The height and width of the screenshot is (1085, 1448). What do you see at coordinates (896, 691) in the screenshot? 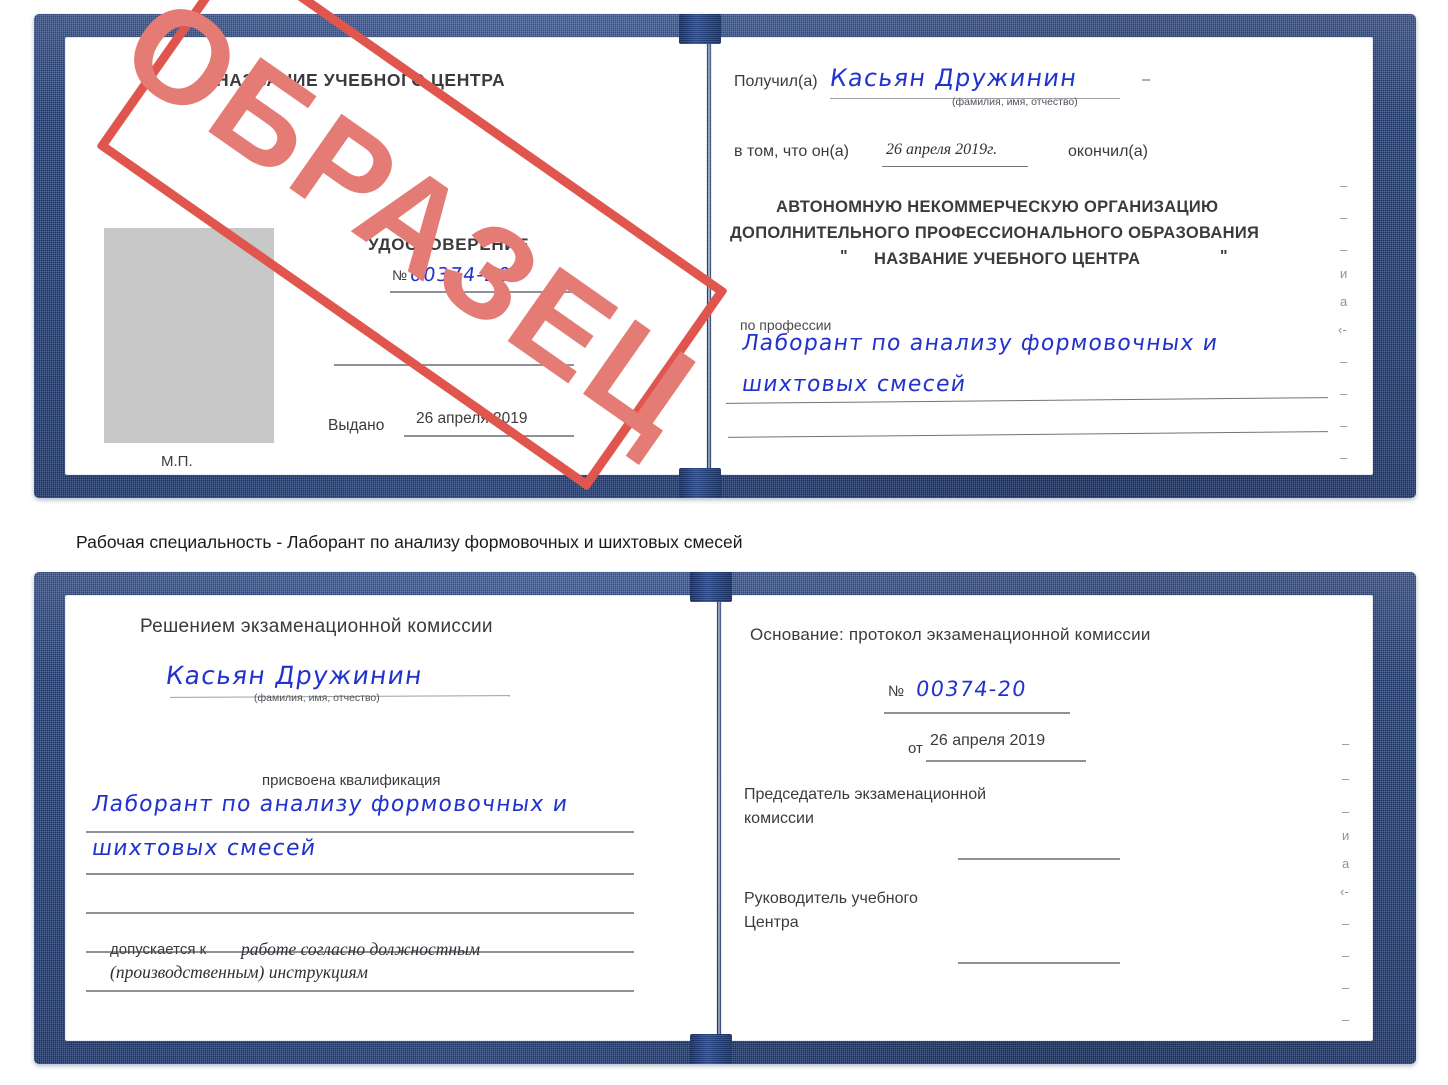
I see `bottom-right-protocol-number-symbol: №` at bounding box center [896, 691].